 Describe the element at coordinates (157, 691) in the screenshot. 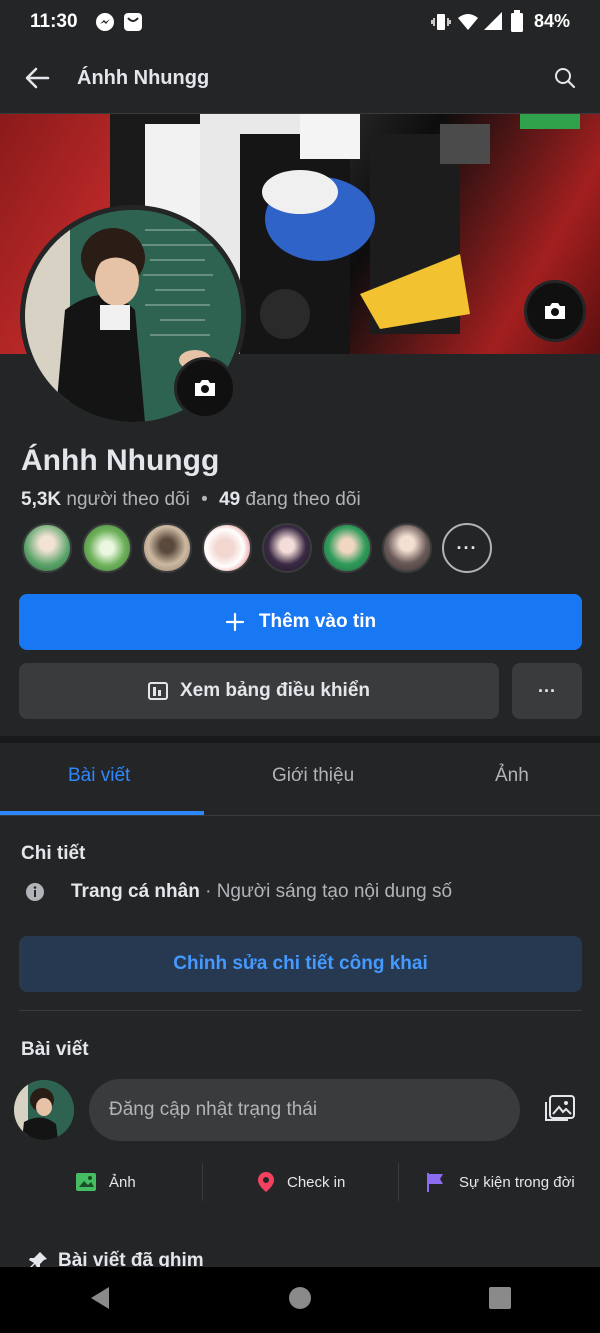

I see `dashboard-icon` at that location.